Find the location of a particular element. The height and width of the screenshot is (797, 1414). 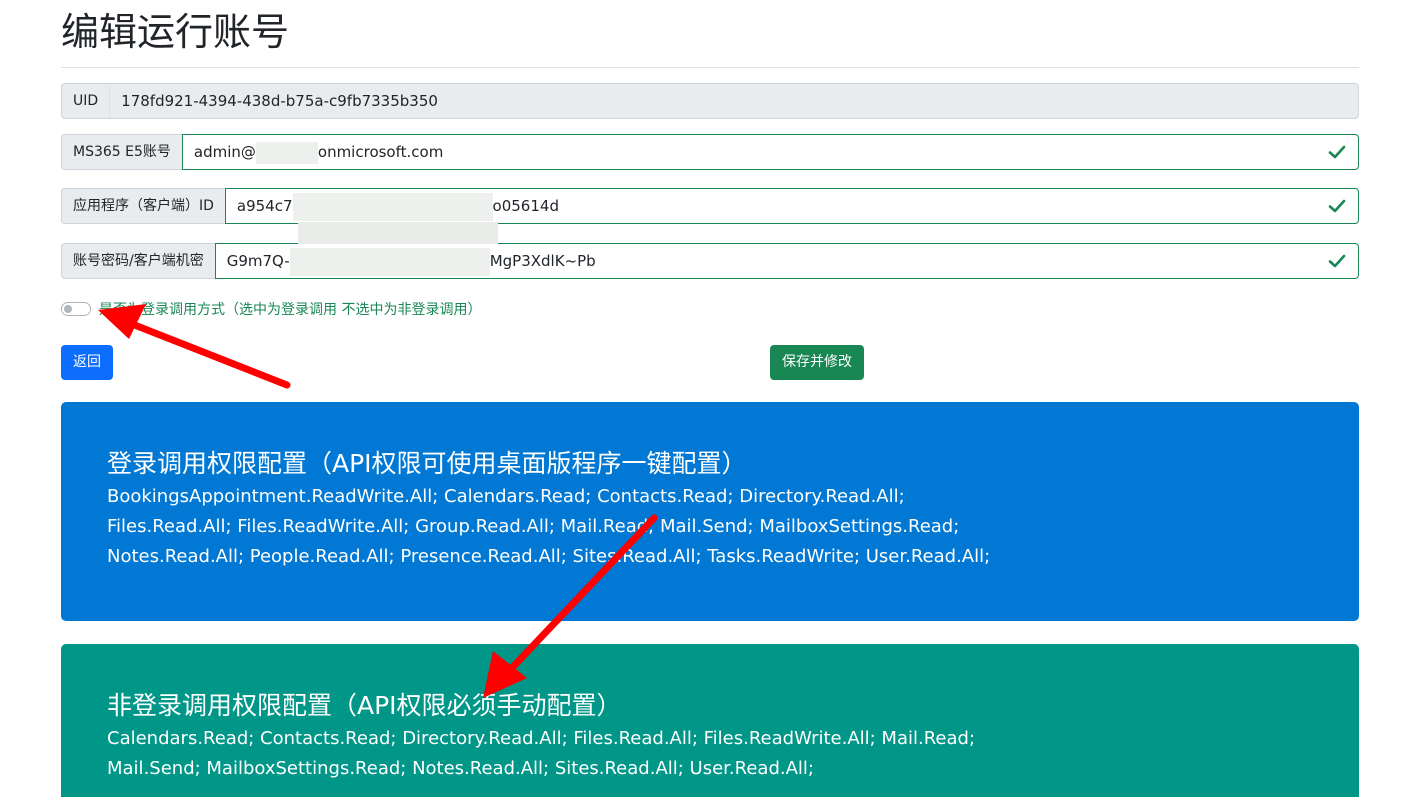

secret-label: 账号密码/客户端机密 is located at coordinates (138, 261).